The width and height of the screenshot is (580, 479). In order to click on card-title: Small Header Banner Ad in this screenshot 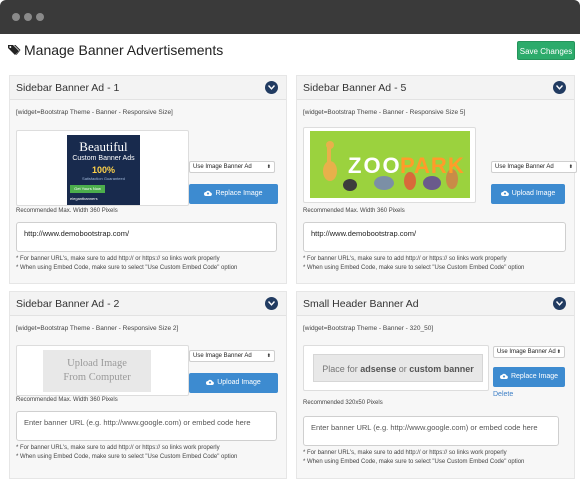, I will do `click(361, 304)`.